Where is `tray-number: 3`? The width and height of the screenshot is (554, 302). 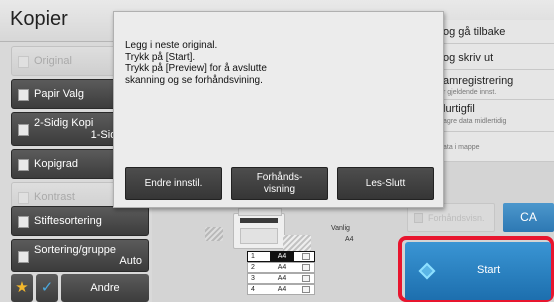
tray-number: 3 is located at coordinates (253, 278).